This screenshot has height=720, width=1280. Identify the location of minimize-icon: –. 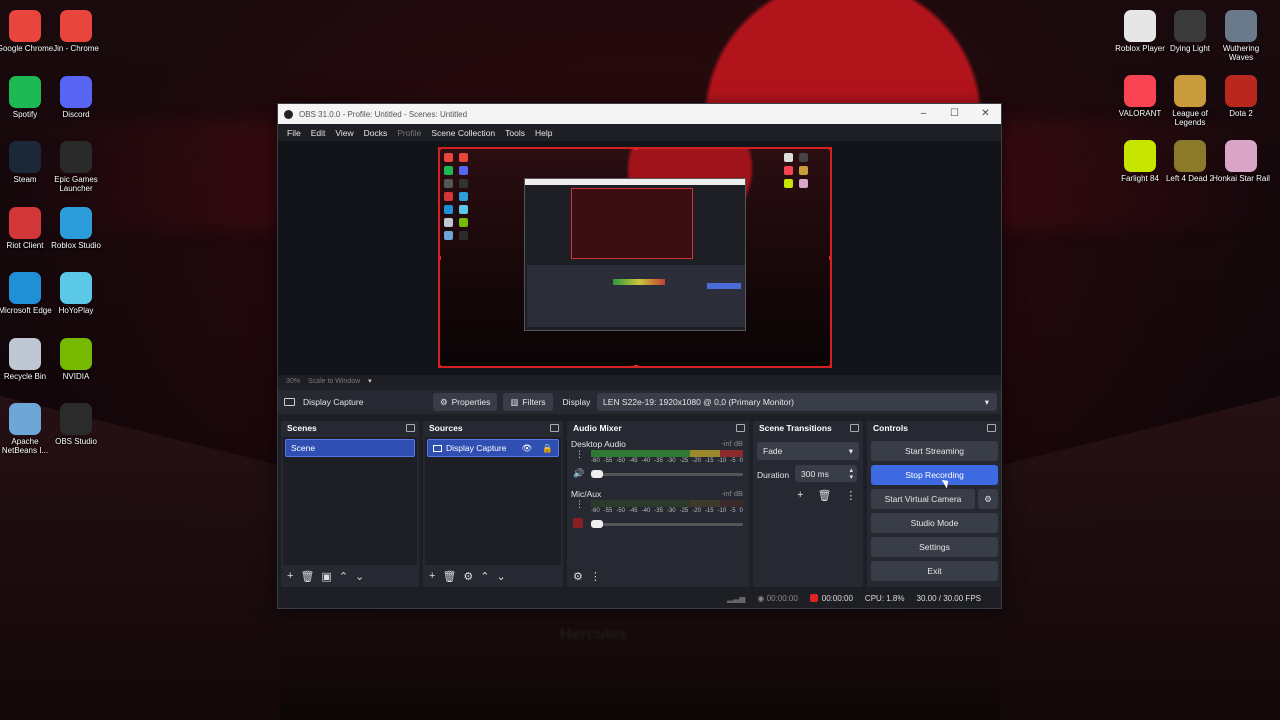
(923, 114).